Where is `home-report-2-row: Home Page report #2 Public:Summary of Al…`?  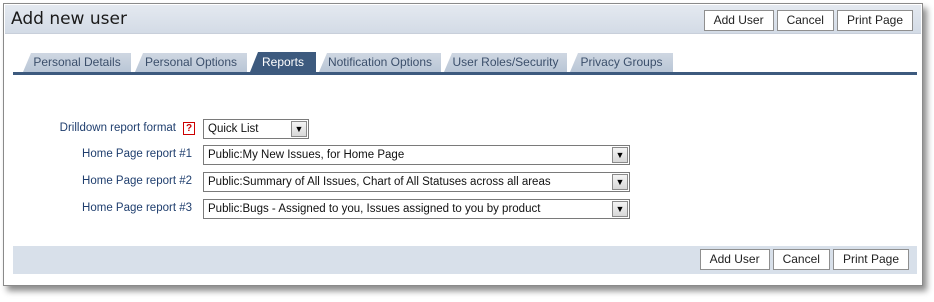 home-report-2-row: Home Page report #2 Public:Summary of Al… is located at coordinates (464, 182).